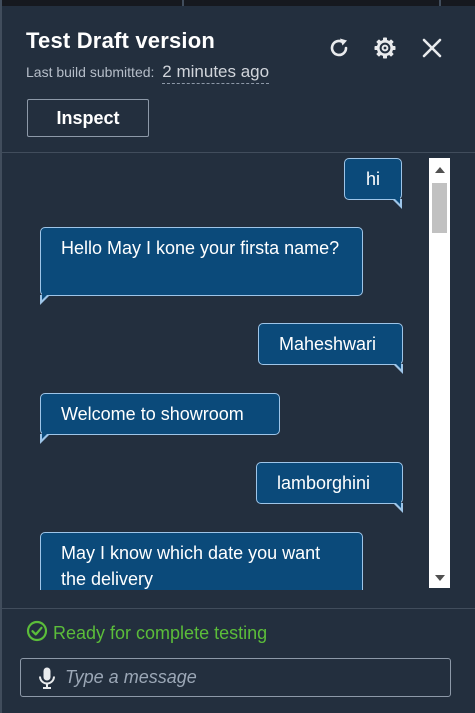 Image resolution: width=475 pixels, height=713 pixels. Describe the element at coordinates (152, 414) in the screenshot. I see `message-text: Welcome to showroom` at that location.